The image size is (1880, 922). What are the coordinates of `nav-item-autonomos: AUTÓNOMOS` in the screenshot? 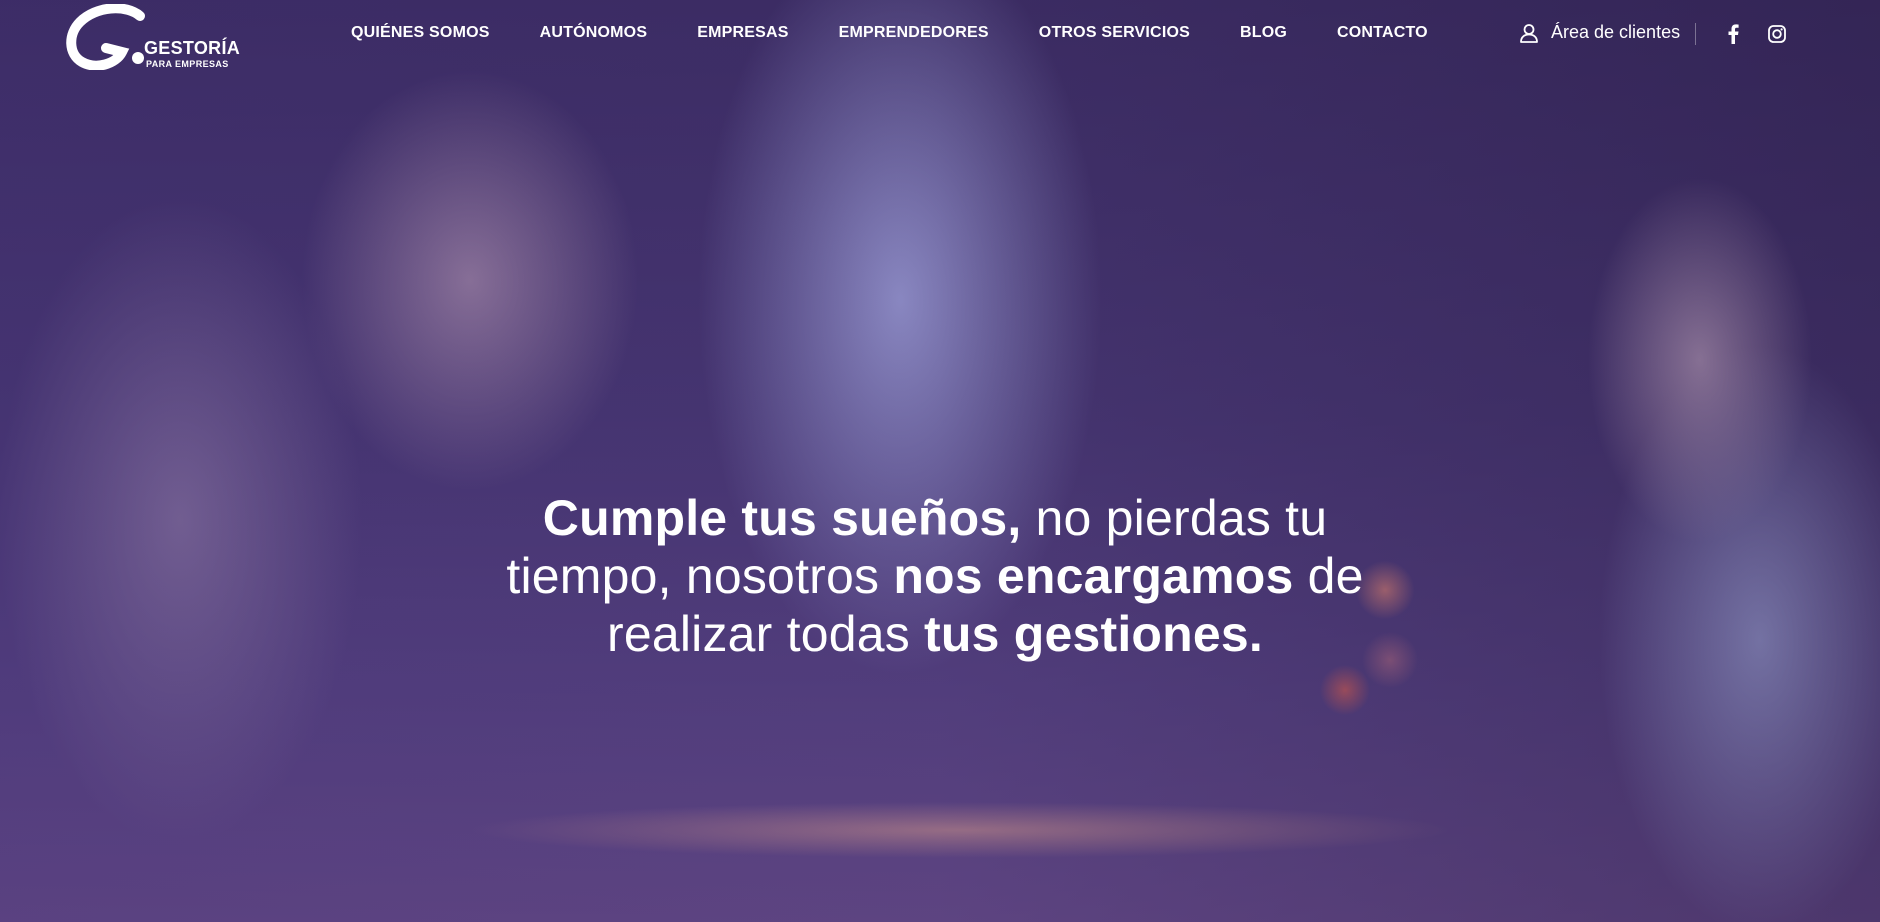 It's located at (594, 33).